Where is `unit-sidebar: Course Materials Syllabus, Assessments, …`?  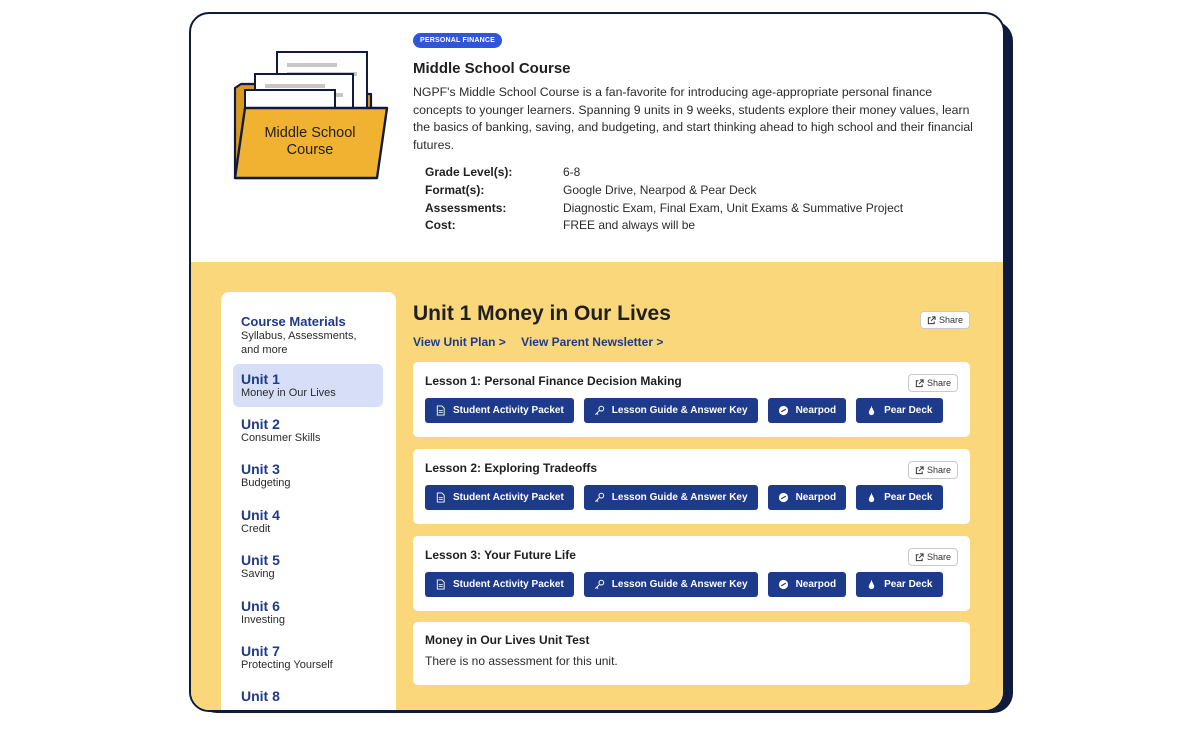 unit-sidebar: Course Materials Syllabus, Assessments, … is located at coordinates (308, 501).